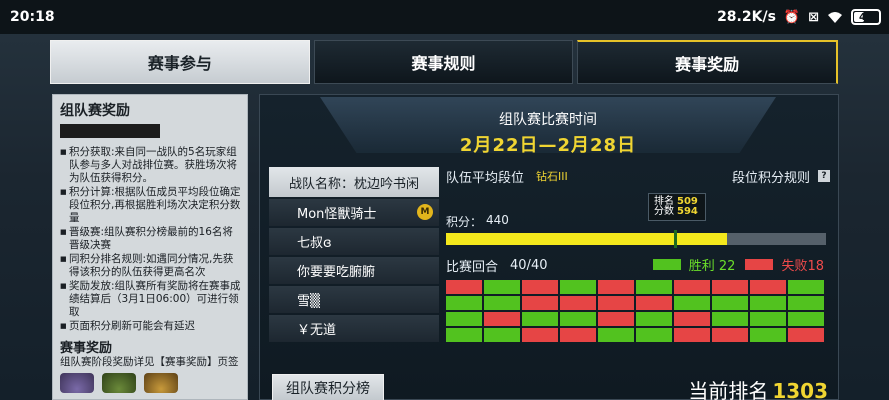 Image resolution: width=889 pixels, height=400 pixels. What do you see at coordinates (587, 239) in the screenshot?
I see `score-progress-fill` at bounding box center [587, 239].